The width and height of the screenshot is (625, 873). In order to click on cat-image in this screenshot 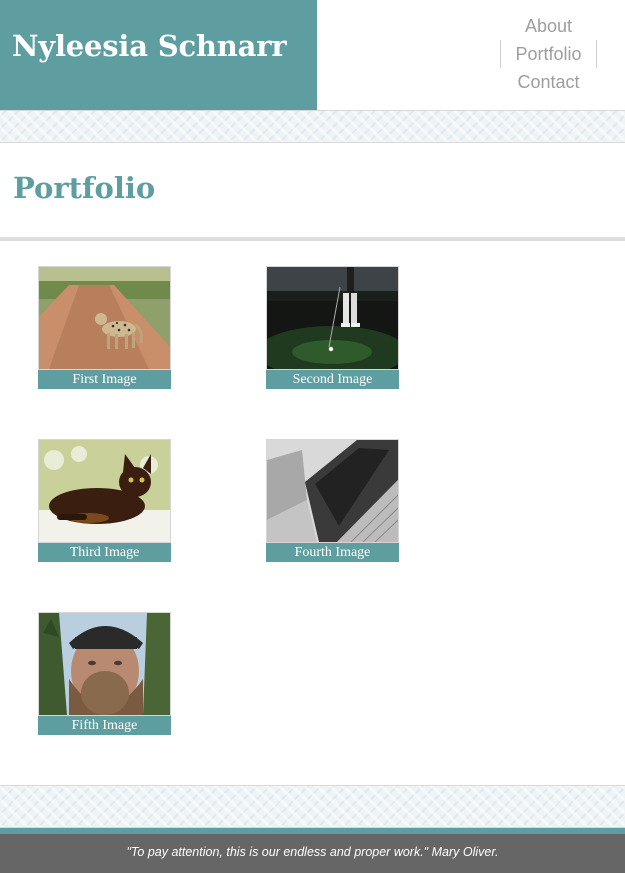, I will do `click(104, 491)`.